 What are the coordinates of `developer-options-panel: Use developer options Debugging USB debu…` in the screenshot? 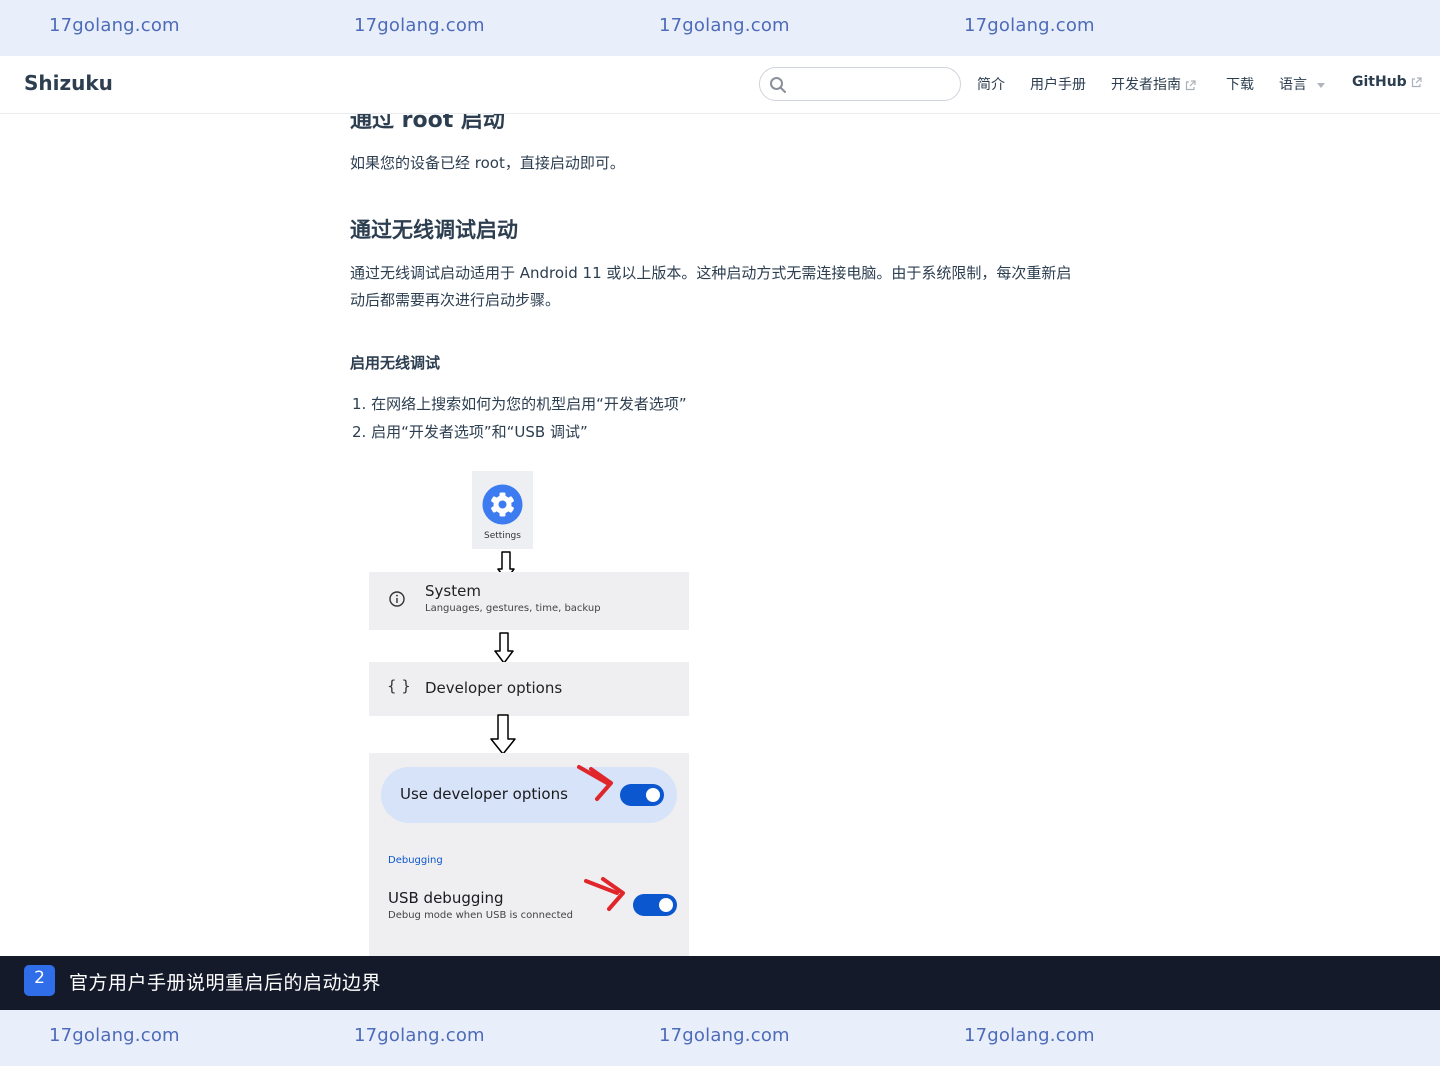 It's located at (529, 854).